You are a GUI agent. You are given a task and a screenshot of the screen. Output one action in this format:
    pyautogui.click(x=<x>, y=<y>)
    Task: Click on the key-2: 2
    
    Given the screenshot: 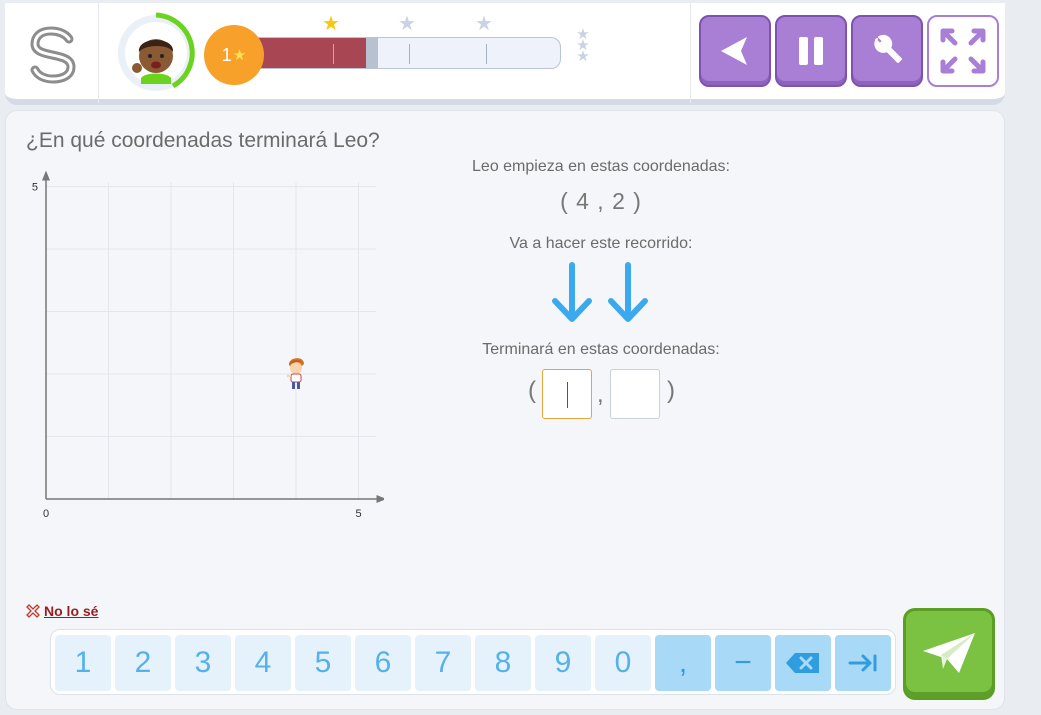 What is the action you would take?
    pyautogui.click(x=143, y=663)
    